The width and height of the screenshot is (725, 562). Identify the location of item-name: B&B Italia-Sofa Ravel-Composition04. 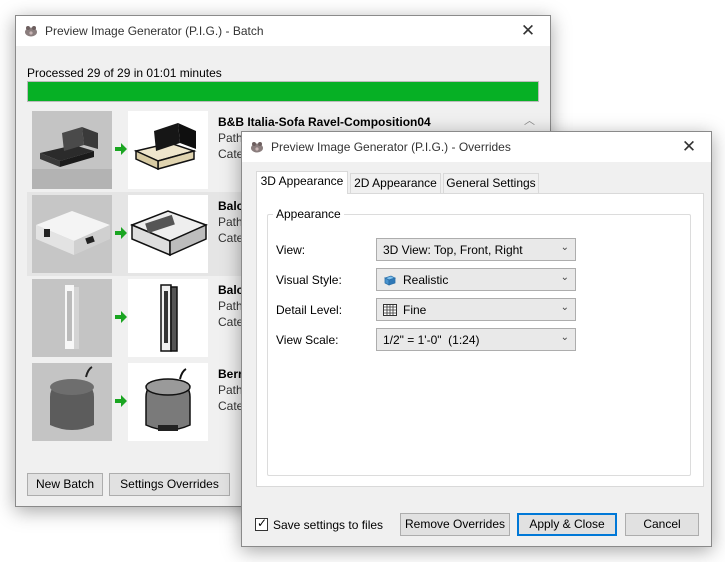
(324, 122).